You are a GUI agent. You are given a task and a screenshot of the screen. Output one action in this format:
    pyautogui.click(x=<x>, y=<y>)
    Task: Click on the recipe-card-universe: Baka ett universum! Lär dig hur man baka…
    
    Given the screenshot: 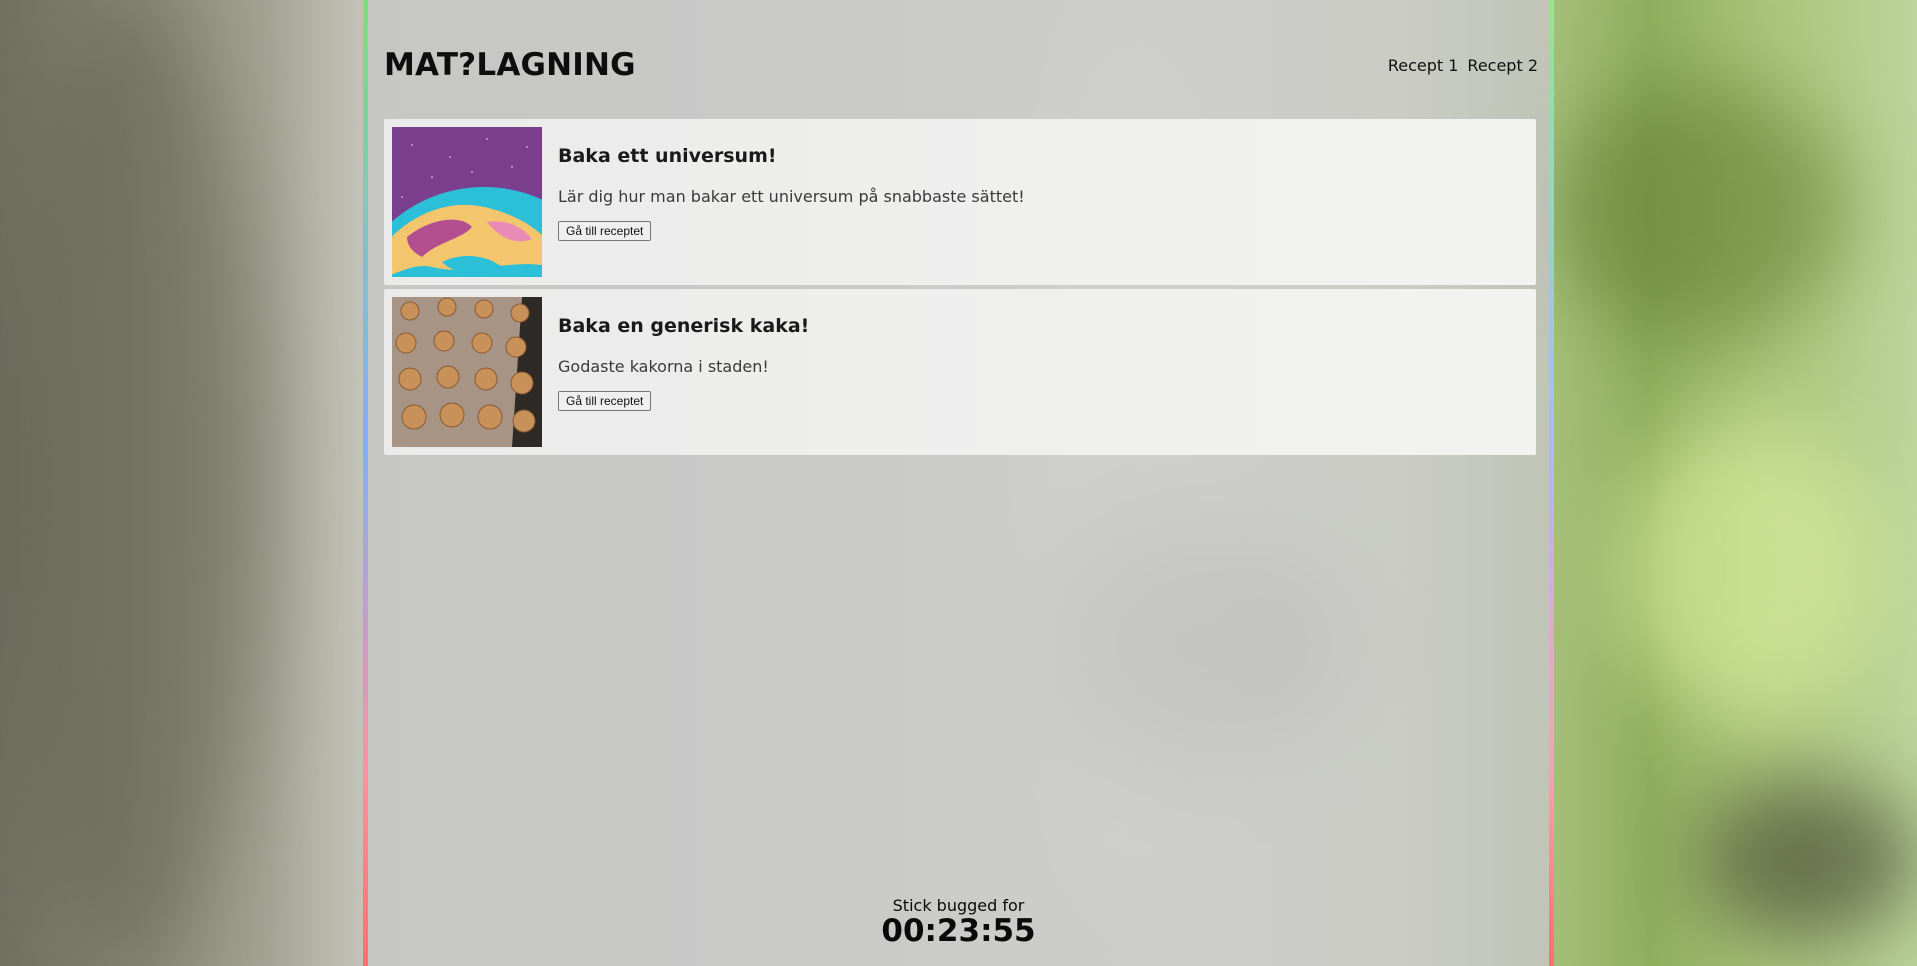 What is the action you would take?
    pyautogui.click(x=960, y=202)
    